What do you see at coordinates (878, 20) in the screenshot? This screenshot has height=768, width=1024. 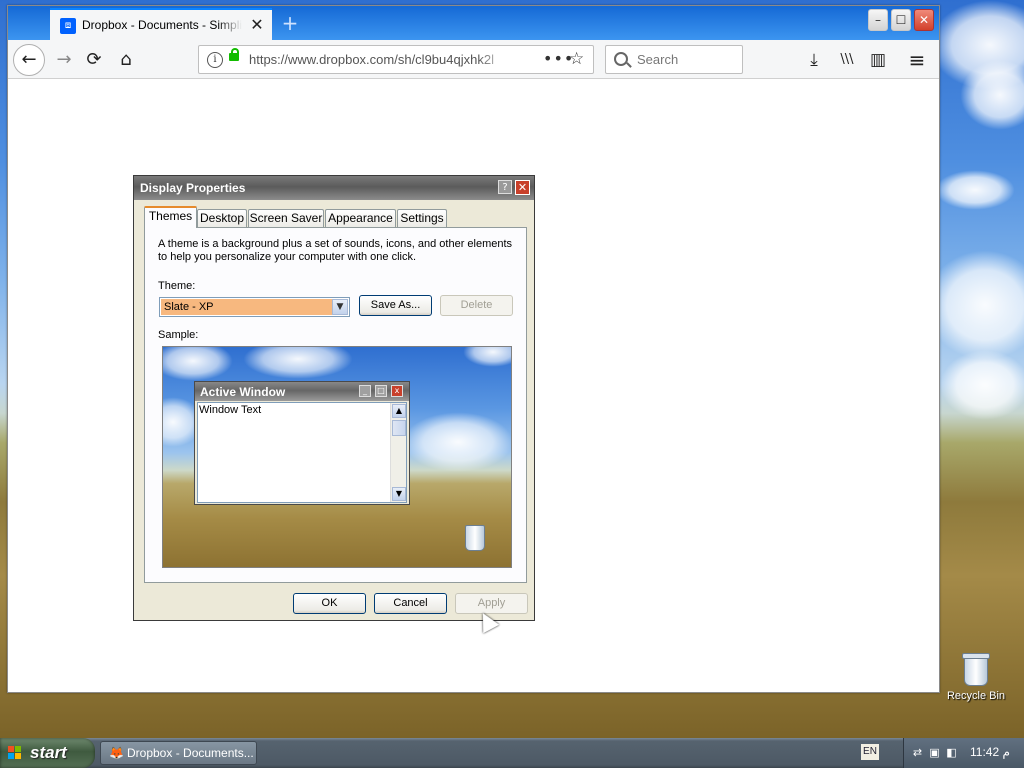 I see `minimize-button: –` at bounding box center [878, 20].